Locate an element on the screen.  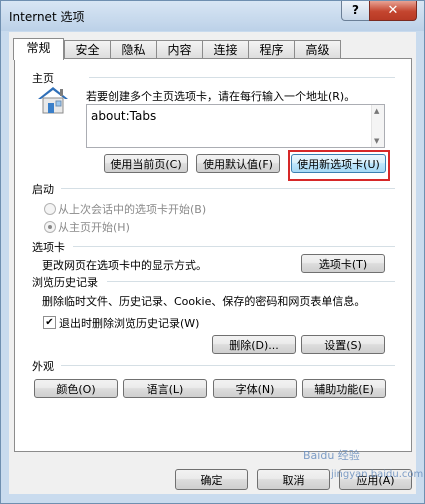
accessibility-button: 辅助功能(E) is located at coordinates (344, 388).